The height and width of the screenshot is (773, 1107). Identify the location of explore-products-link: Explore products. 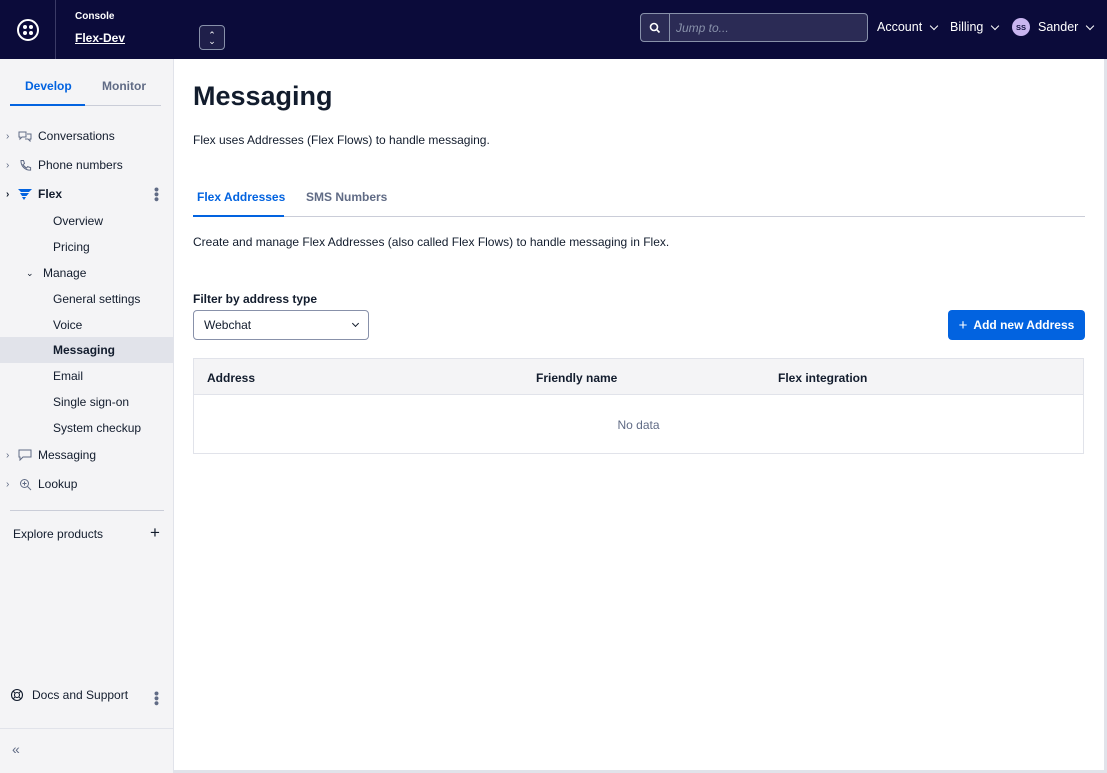
(58, 534).